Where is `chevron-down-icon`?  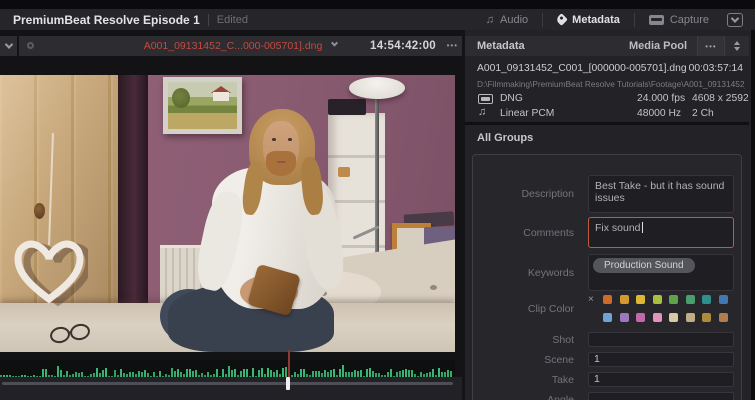 chevron-down-icon is located at coordinates (735, 18).